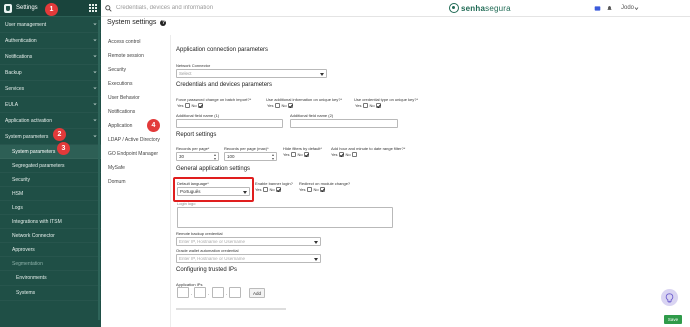  Describe the element at coordinates (258, 189) in the screenshot. I see `yes-label: Yes` at that location.